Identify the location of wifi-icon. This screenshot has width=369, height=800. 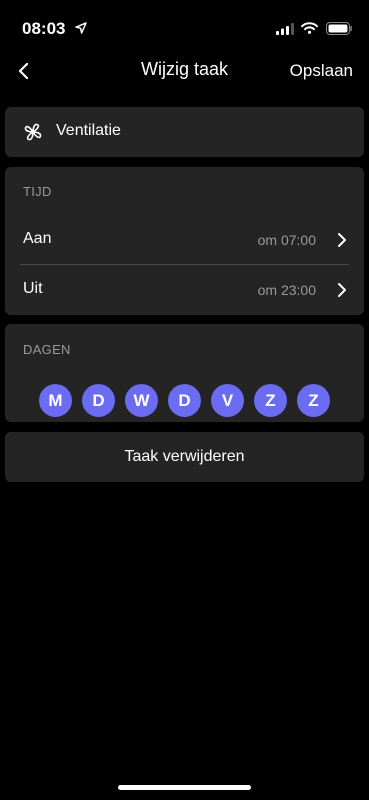
(309, 28).